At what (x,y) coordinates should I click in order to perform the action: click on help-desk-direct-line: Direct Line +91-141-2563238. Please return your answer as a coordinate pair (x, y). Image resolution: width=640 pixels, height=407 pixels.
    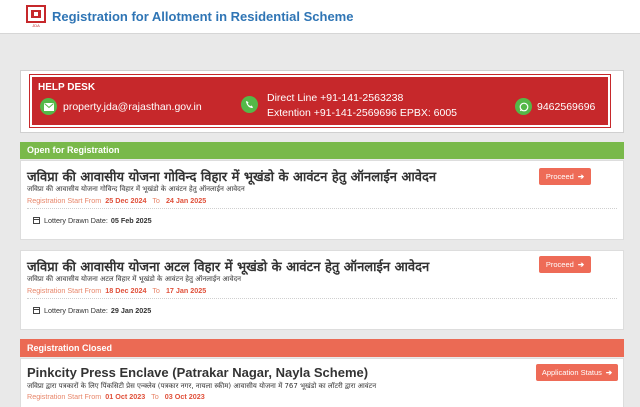
    Looking at the image, I should click on (335, 98).